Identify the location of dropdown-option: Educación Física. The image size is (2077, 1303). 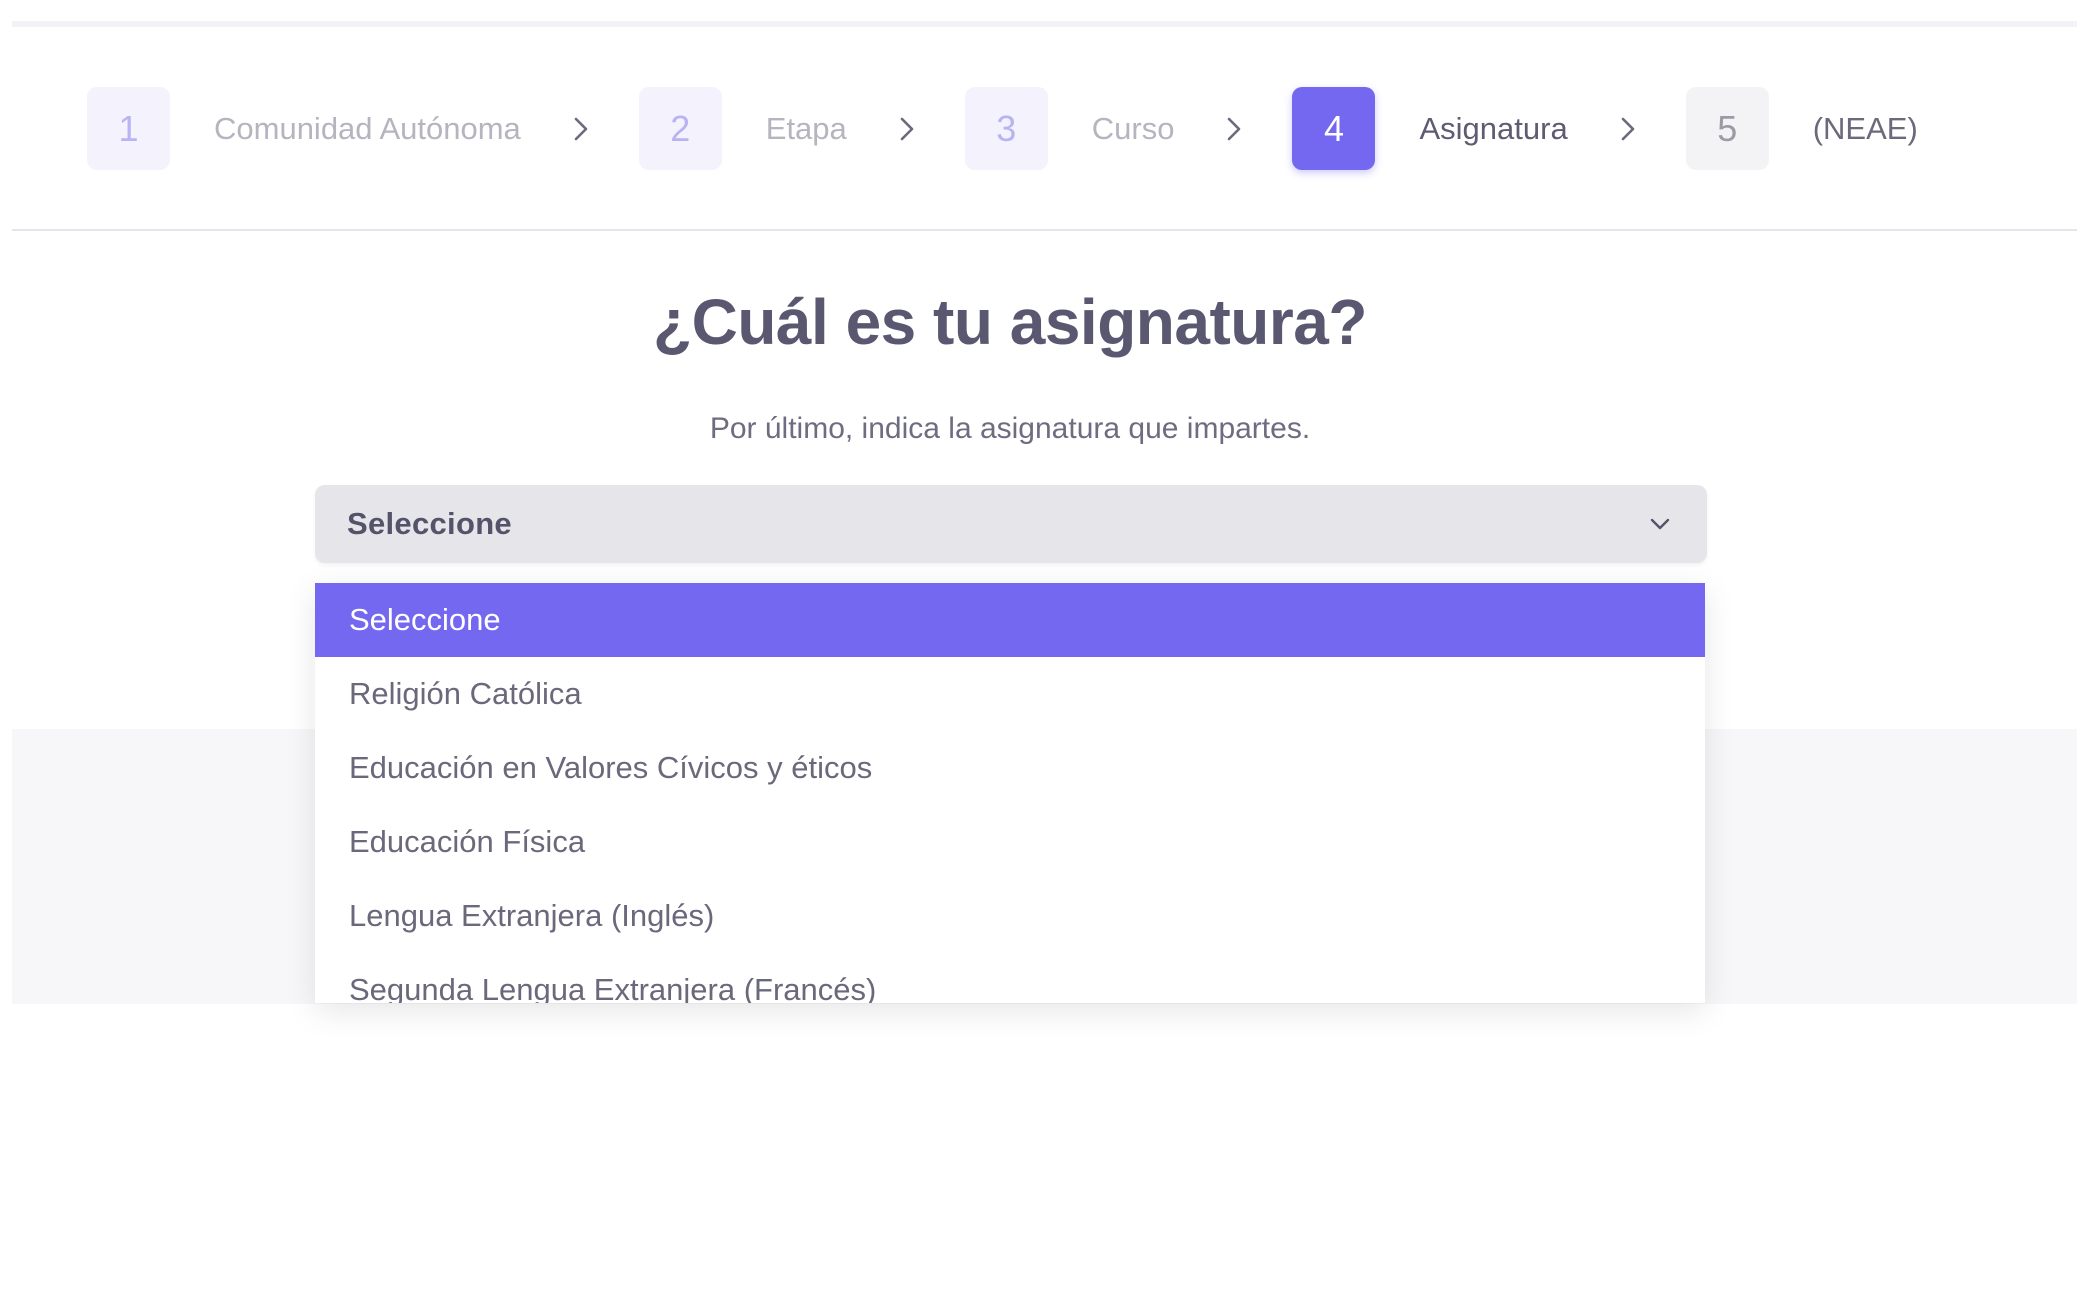
(1010, 842).